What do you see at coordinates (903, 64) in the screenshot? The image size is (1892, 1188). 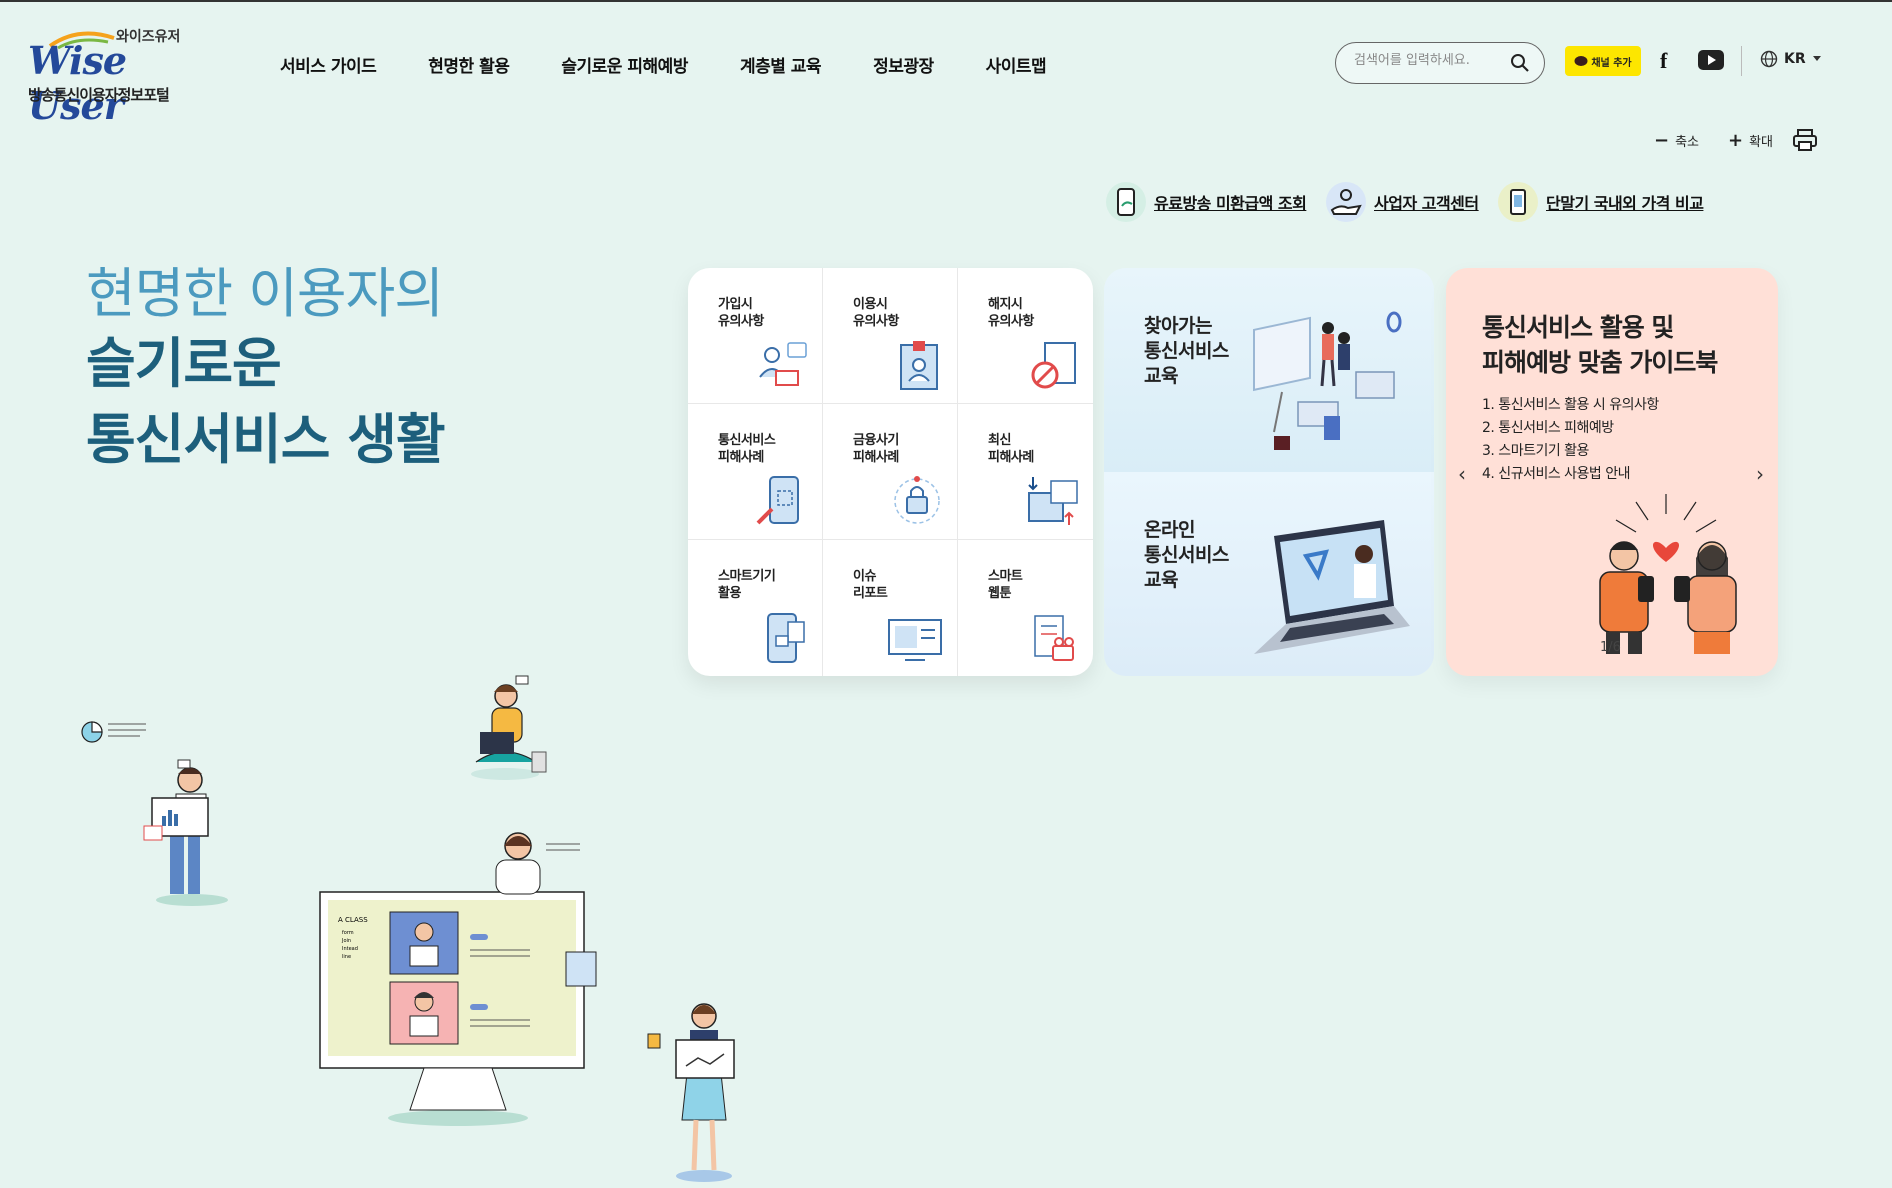 I see `nav-info-plaza: 정보광장` at bounding box center [903, 64].